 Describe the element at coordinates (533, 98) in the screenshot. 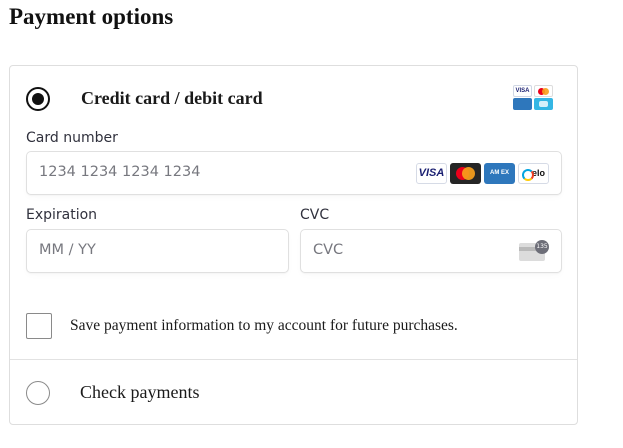

I see `card-brands-mini-icon: VISA` at that location.